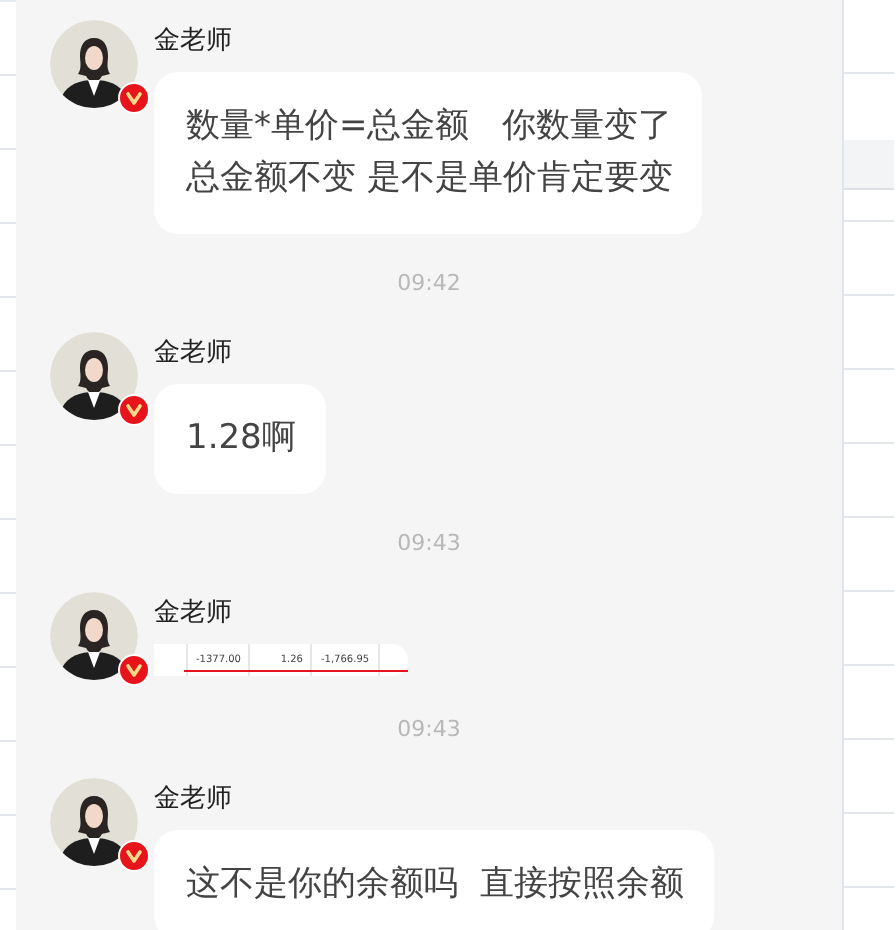 The image size is (896, 930). I want to click on message-text: 总金额不变 是不是单价肯定要变, so click(429, 179).